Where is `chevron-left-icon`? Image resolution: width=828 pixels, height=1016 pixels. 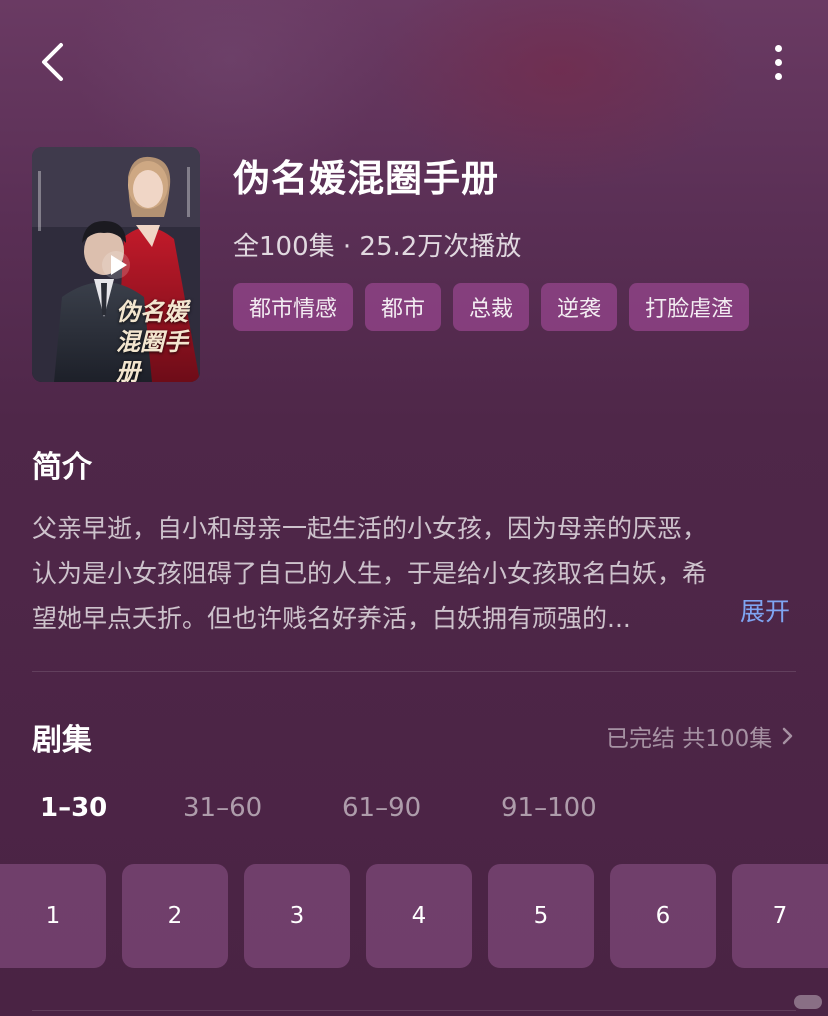
chevron-left-icon is located at coordinates (52, 62).